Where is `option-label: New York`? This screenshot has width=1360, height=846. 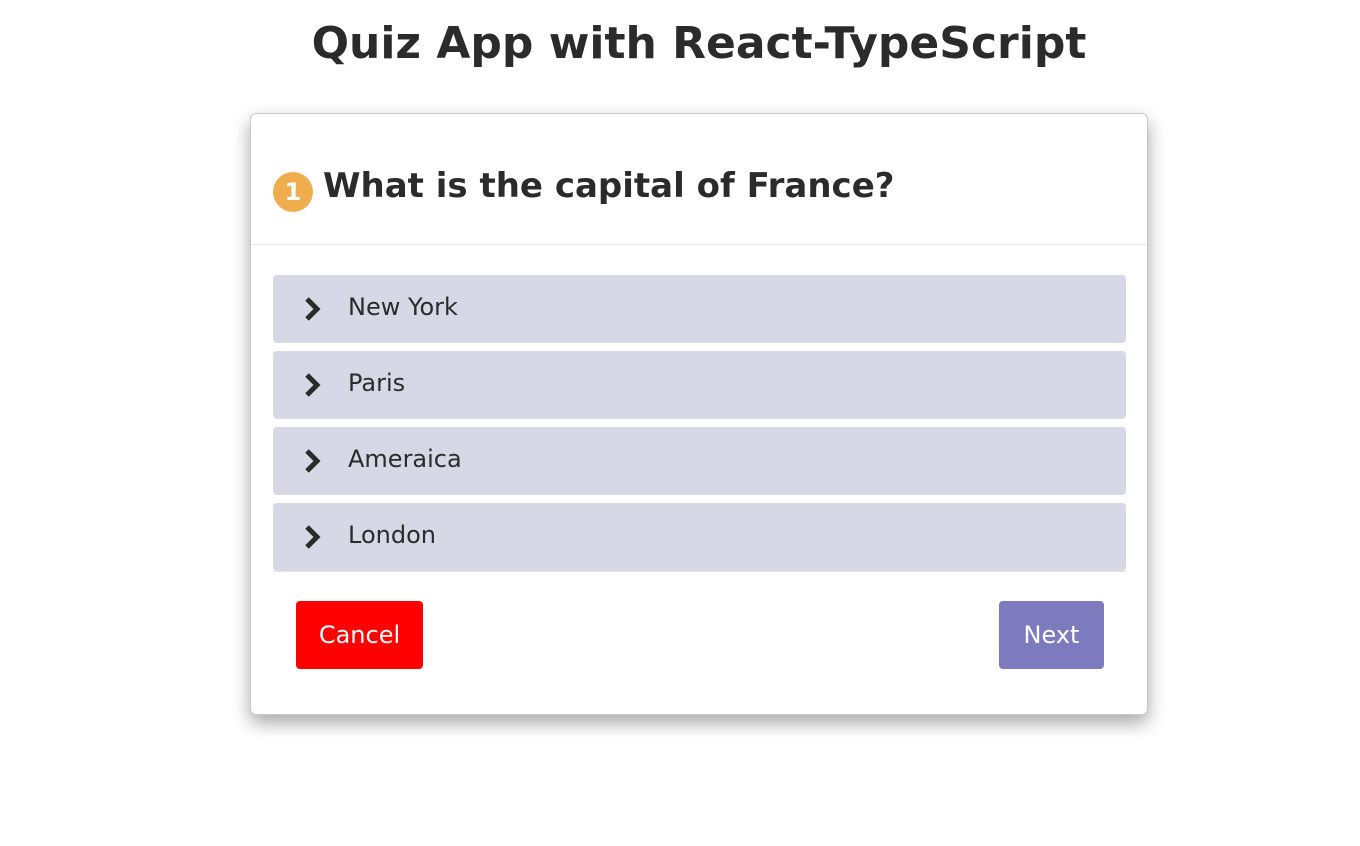 option-label: New York is located at coordinates (403, 307).